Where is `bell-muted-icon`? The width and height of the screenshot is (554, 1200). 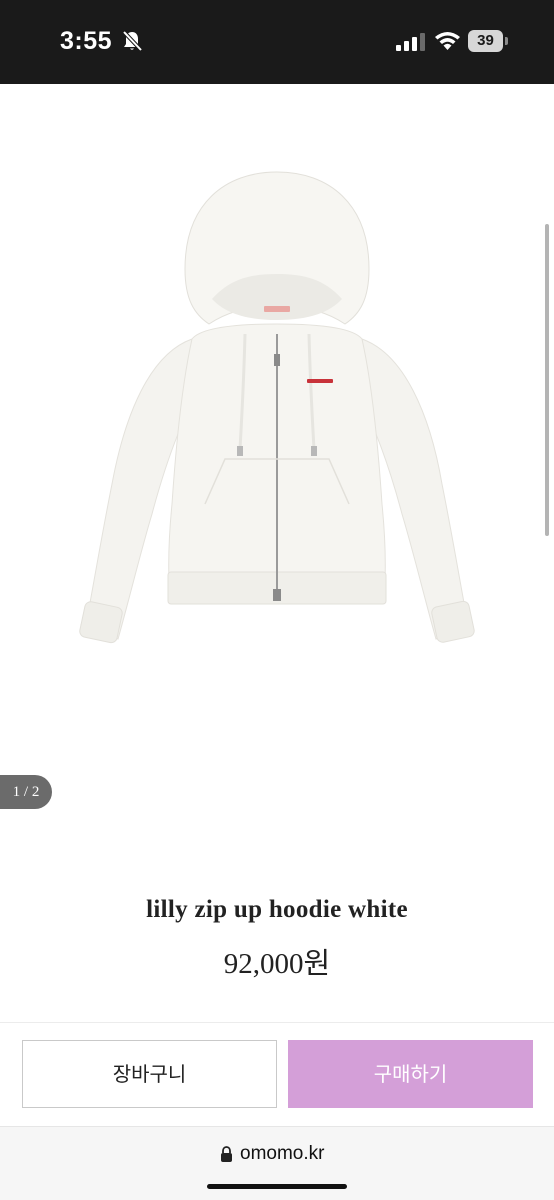 bell-muted-icon is located at coordinates (132, 41).